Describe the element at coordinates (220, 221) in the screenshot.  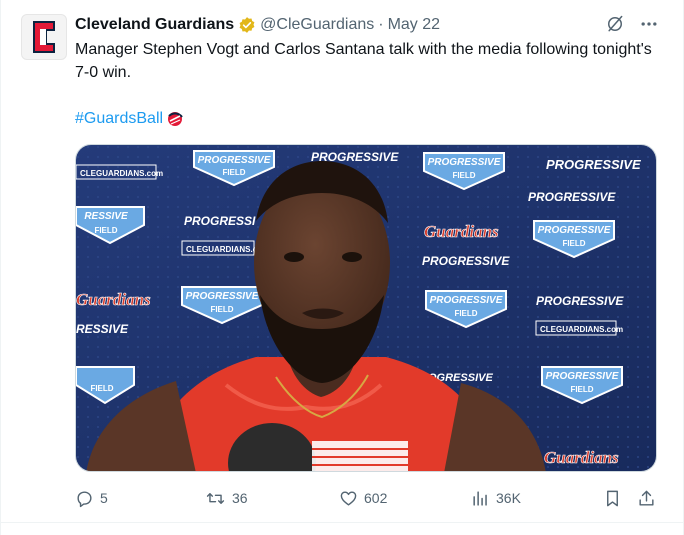
I see `backdrop-sponsor-text: PROGRESSI` at that location.